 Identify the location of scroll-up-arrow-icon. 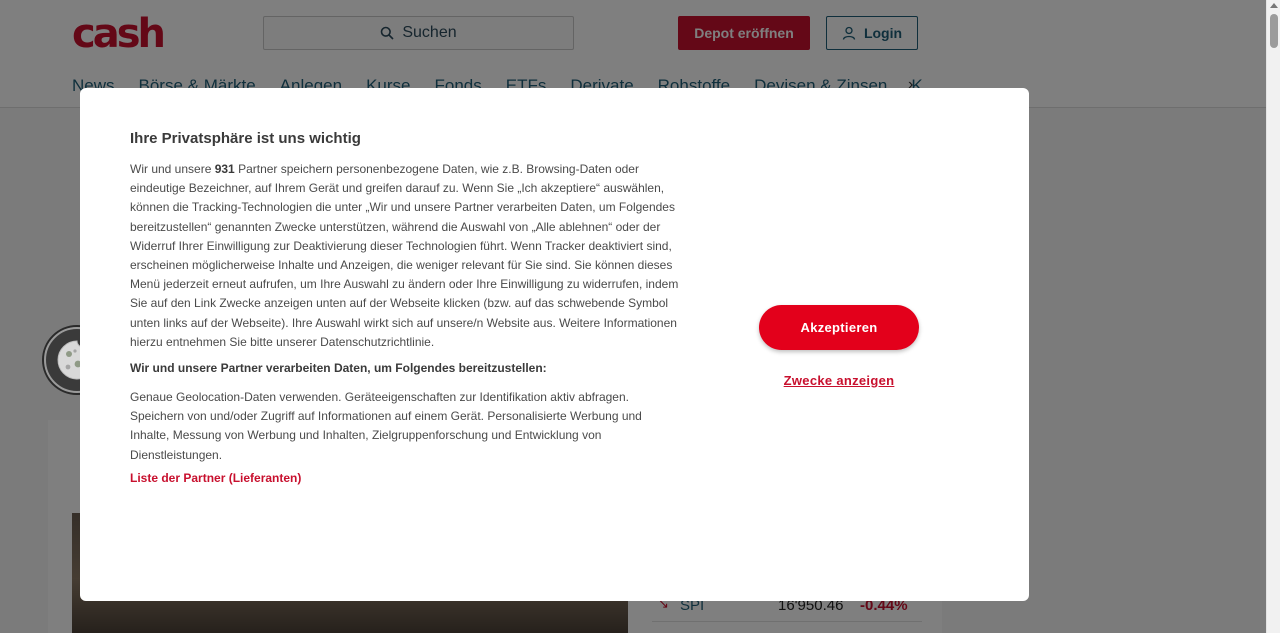
(1274, 5).